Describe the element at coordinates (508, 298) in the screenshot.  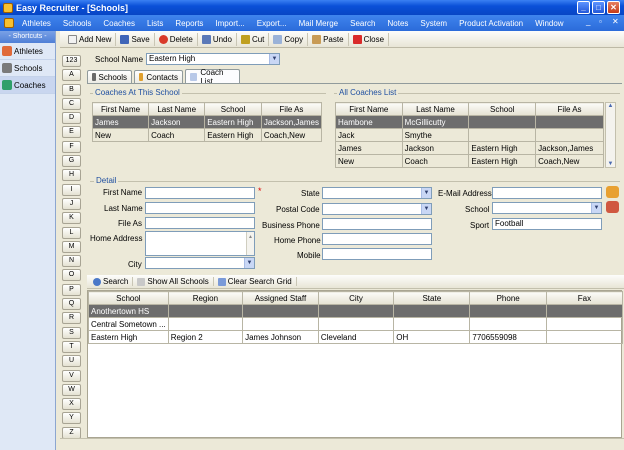
I see `column-header: Phone` at that location.